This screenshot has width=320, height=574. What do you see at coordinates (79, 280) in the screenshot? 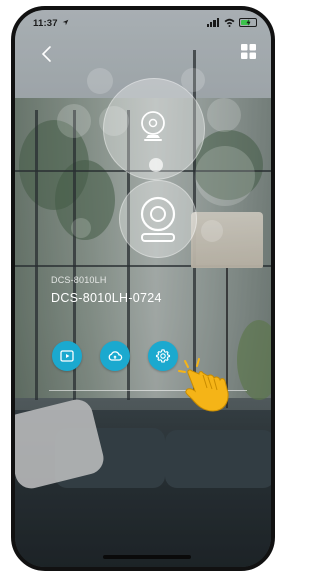
I see `device-model-label: DCS-8010LH` at bounding box center [79, 280].